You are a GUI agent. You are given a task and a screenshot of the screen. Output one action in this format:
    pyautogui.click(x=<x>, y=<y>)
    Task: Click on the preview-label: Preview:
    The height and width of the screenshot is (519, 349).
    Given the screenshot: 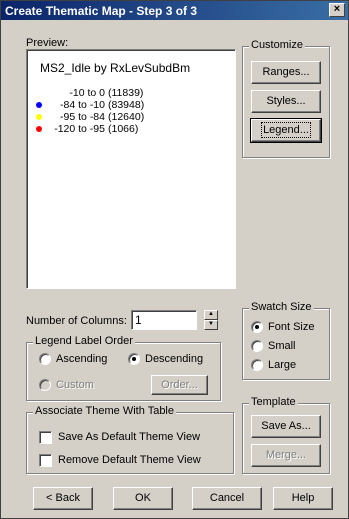 What is the action you would take?
    pyautogui.click(x=47, y=43)
    